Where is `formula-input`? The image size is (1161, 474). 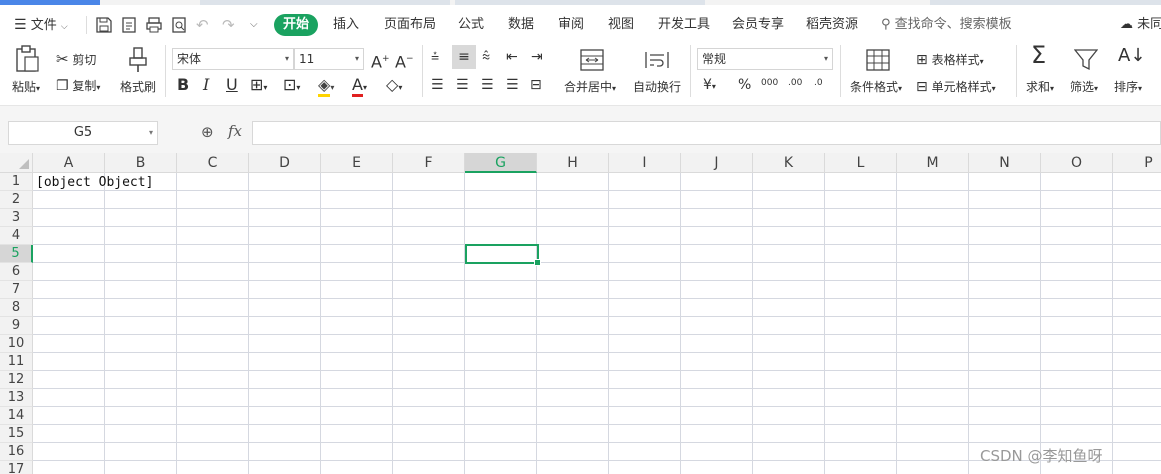 formula-input is located at coordinates (706, 133).